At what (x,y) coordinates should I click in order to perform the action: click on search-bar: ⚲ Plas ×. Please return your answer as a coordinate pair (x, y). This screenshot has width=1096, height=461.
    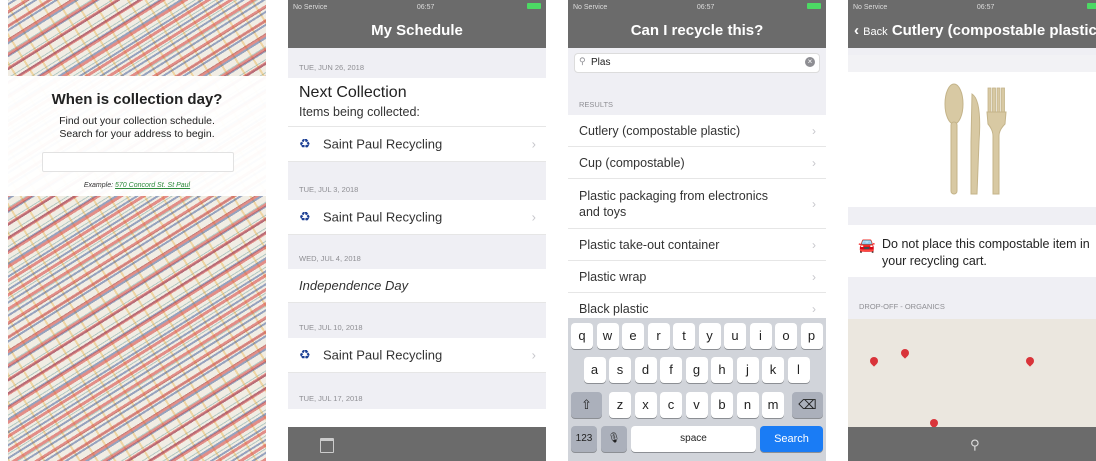
    Looking at the image, I should click on (697, 62).